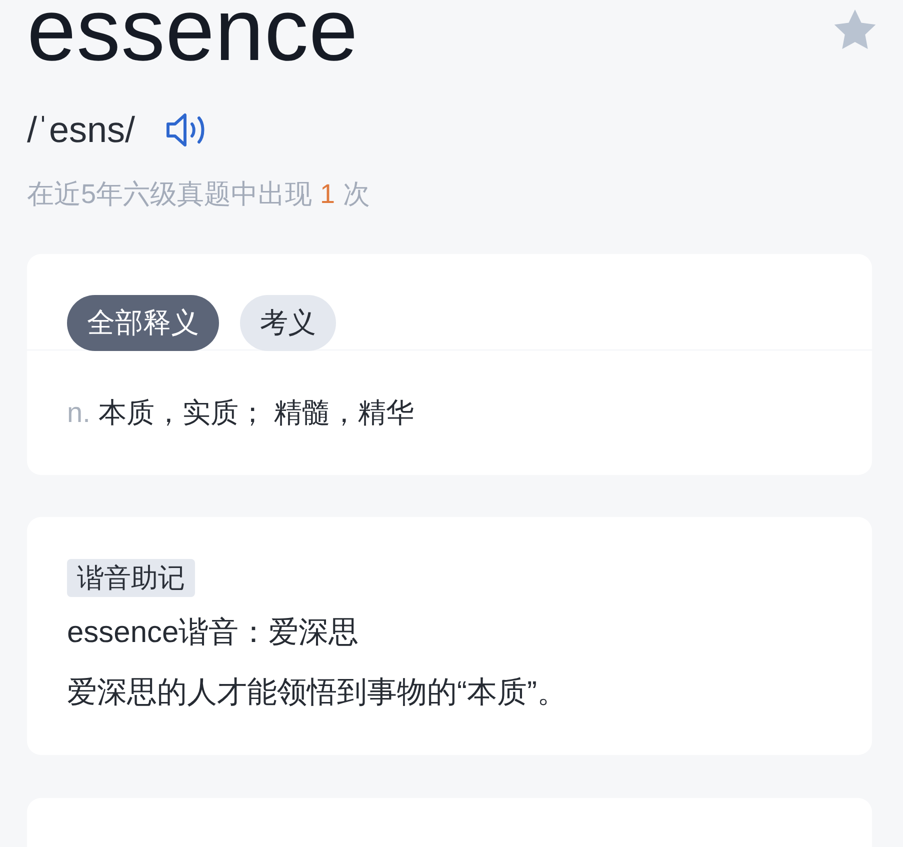 The width and height of the screenshot is (903, 847). Describe the element at coordinates (81, 130) in the screenshot. I see `phonetic-transcription: /ˈesns/` at that location.